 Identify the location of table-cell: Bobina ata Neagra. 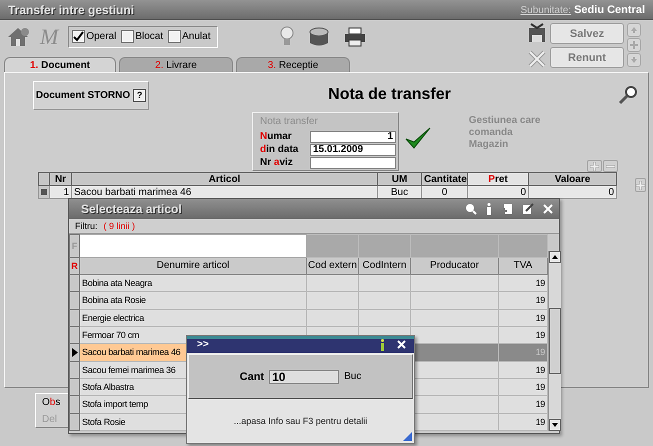
(193, 283).